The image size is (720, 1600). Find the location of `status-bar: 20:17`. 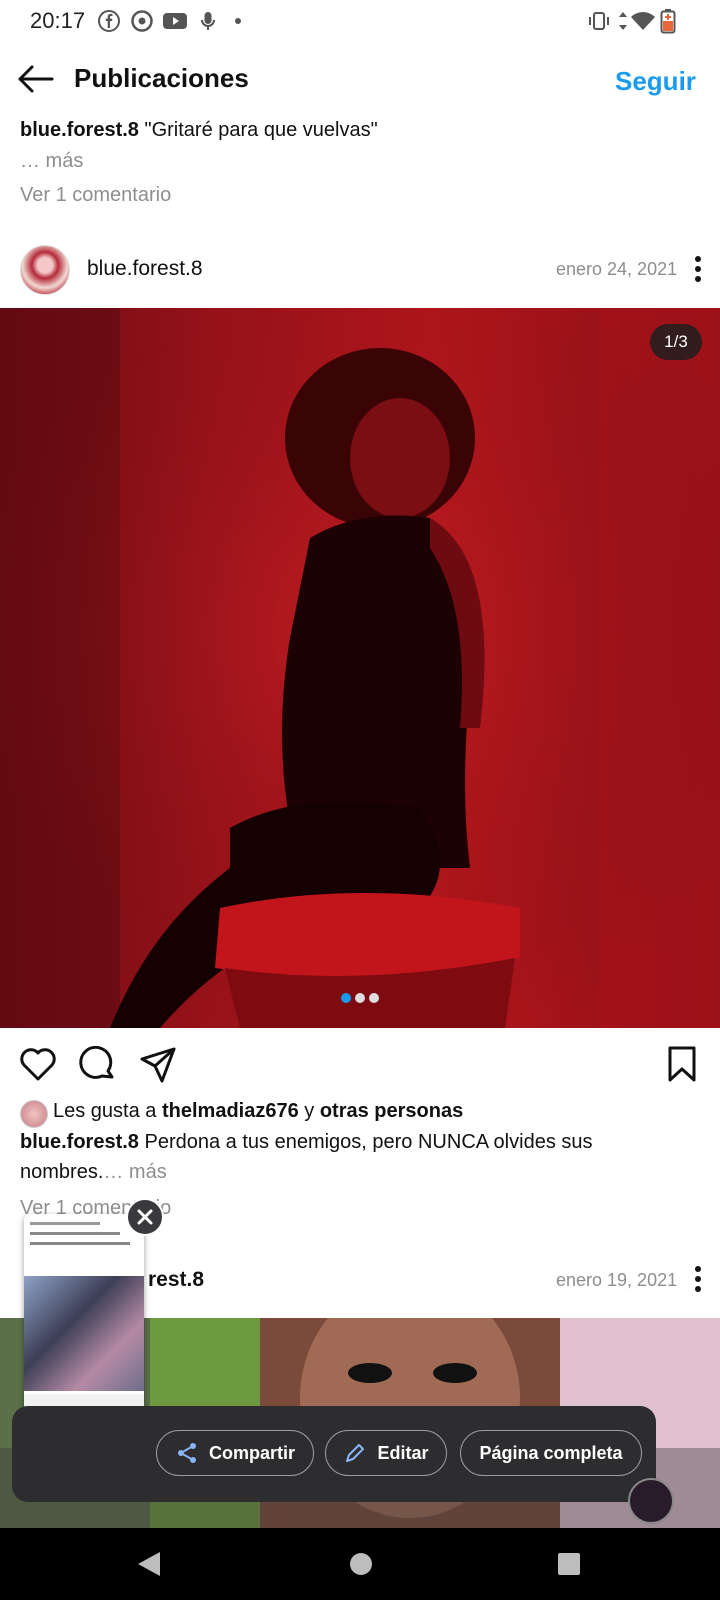

status-bar: 20:17 is located at coordinates (360, 22).